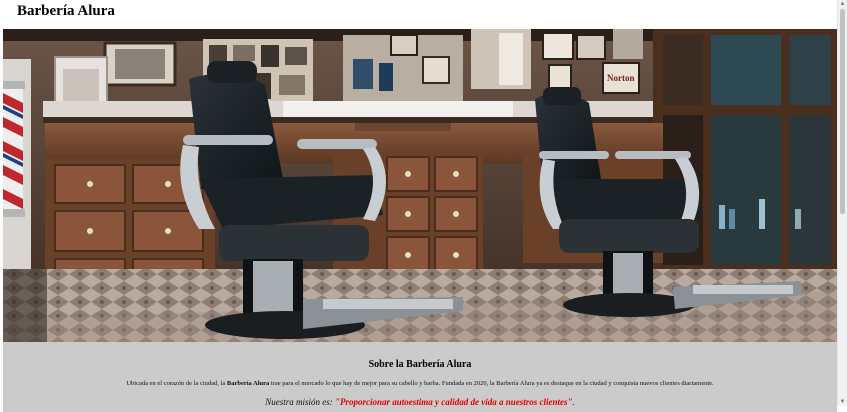 The width and height of the screenshot is (847, 412). I want to click on about-text-start: Ubicada en el corazón de la ciudad, la, so click(176, 383).